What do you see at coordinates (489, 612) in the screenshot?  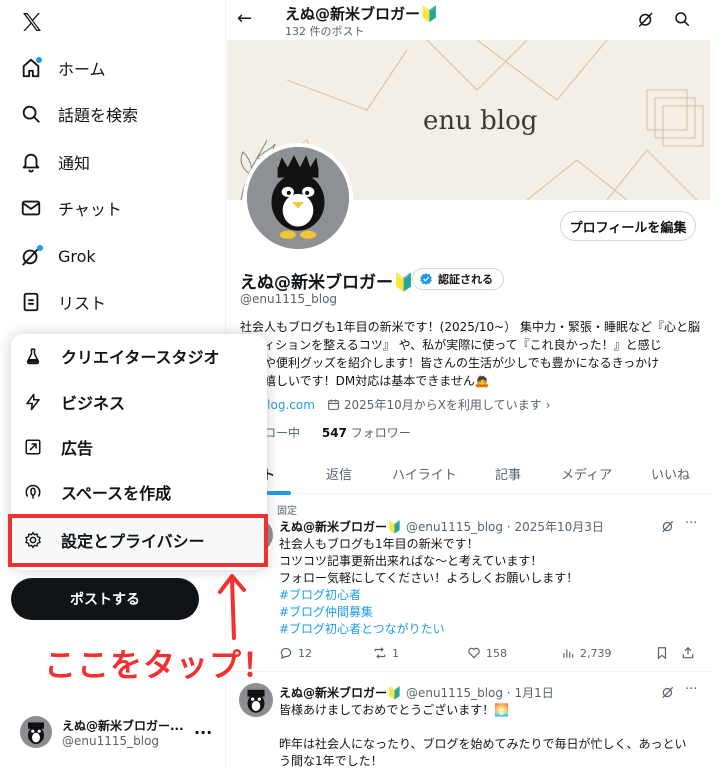 I see `hashtag-link: #ブログ仲間募集` at bounding box center [489, 612].